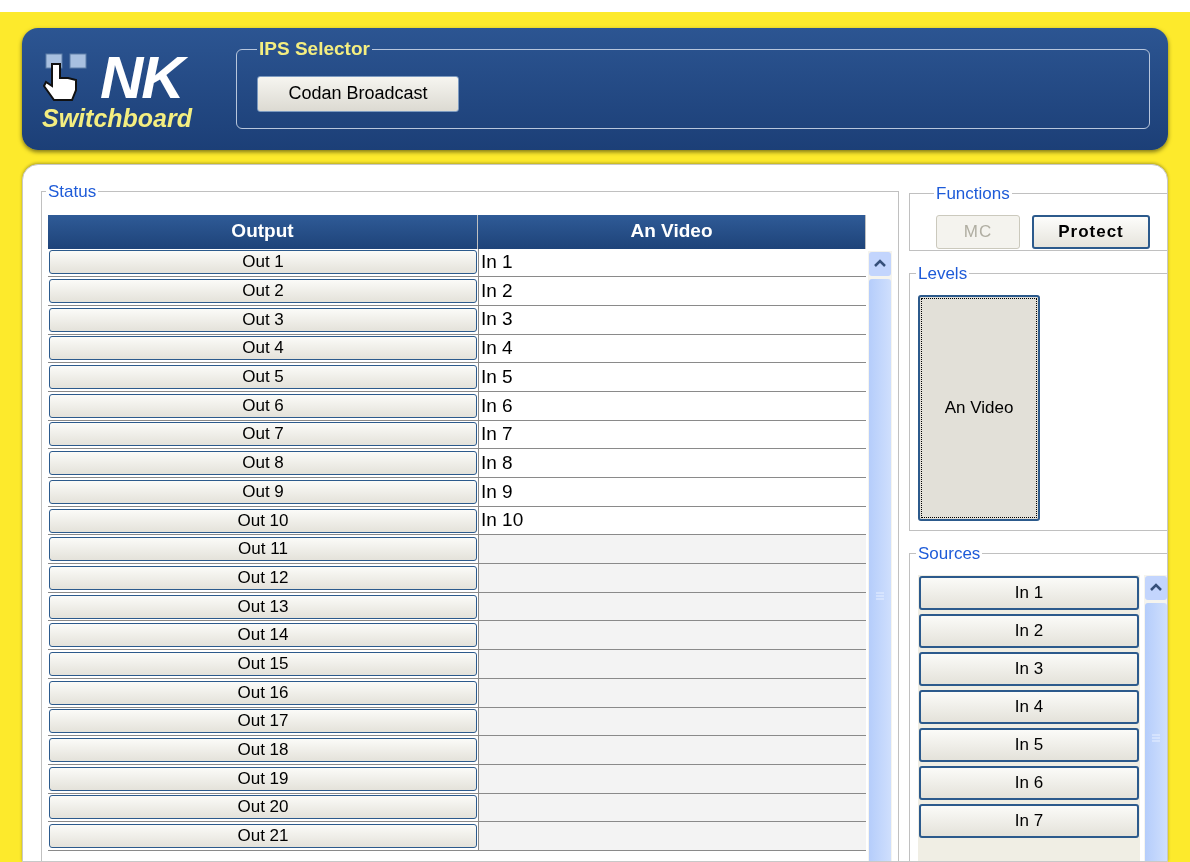 This screenshot has height=862, width=1190. Describe the element at coordinates (263, 463) in the screenshot. I see `output-button: Out 8` at that location.